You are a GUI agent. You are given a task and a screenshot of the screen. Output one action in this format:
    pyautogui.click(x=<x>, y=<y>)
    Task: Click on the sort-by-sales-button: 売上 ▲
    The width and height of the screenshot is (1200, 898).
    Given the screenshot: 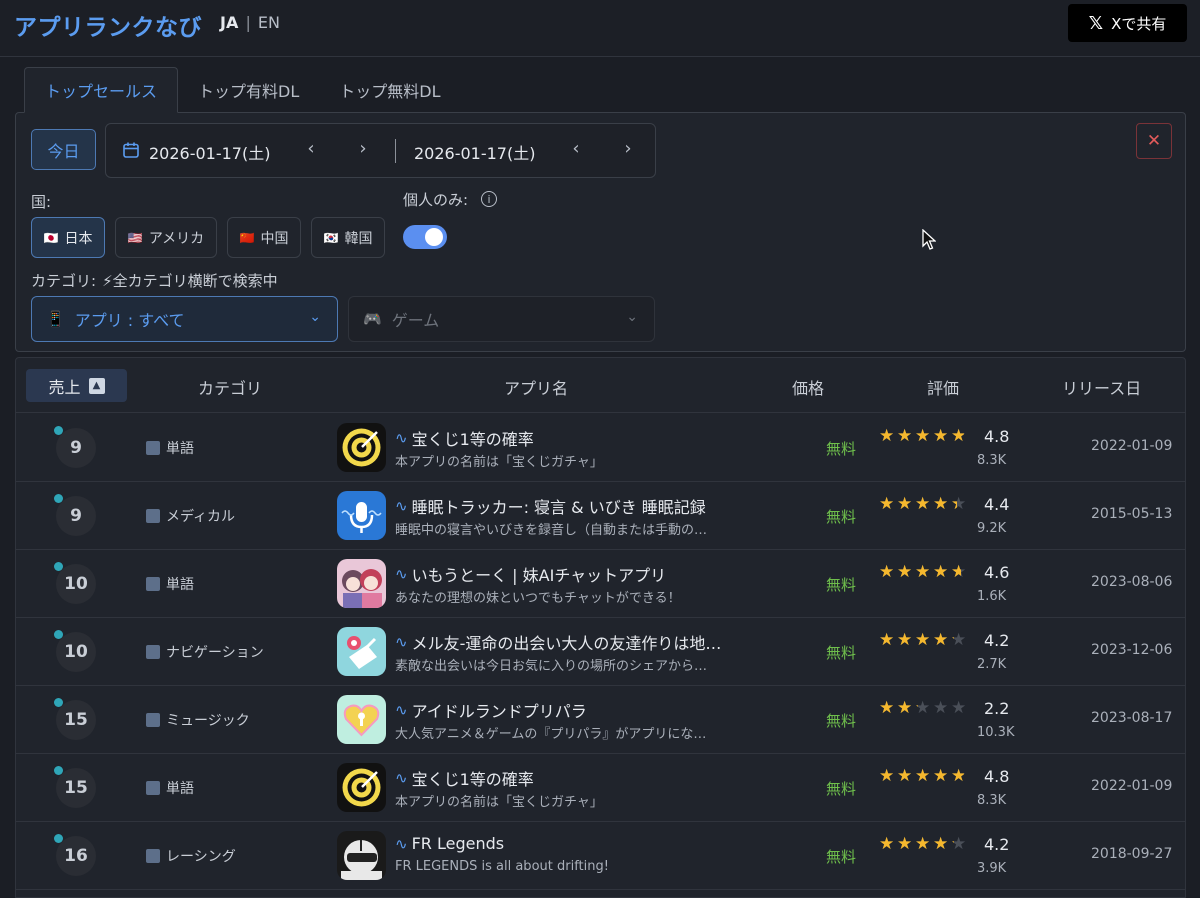 What is the action you would take?
    pyautogui.click(x=76, y=385)
    